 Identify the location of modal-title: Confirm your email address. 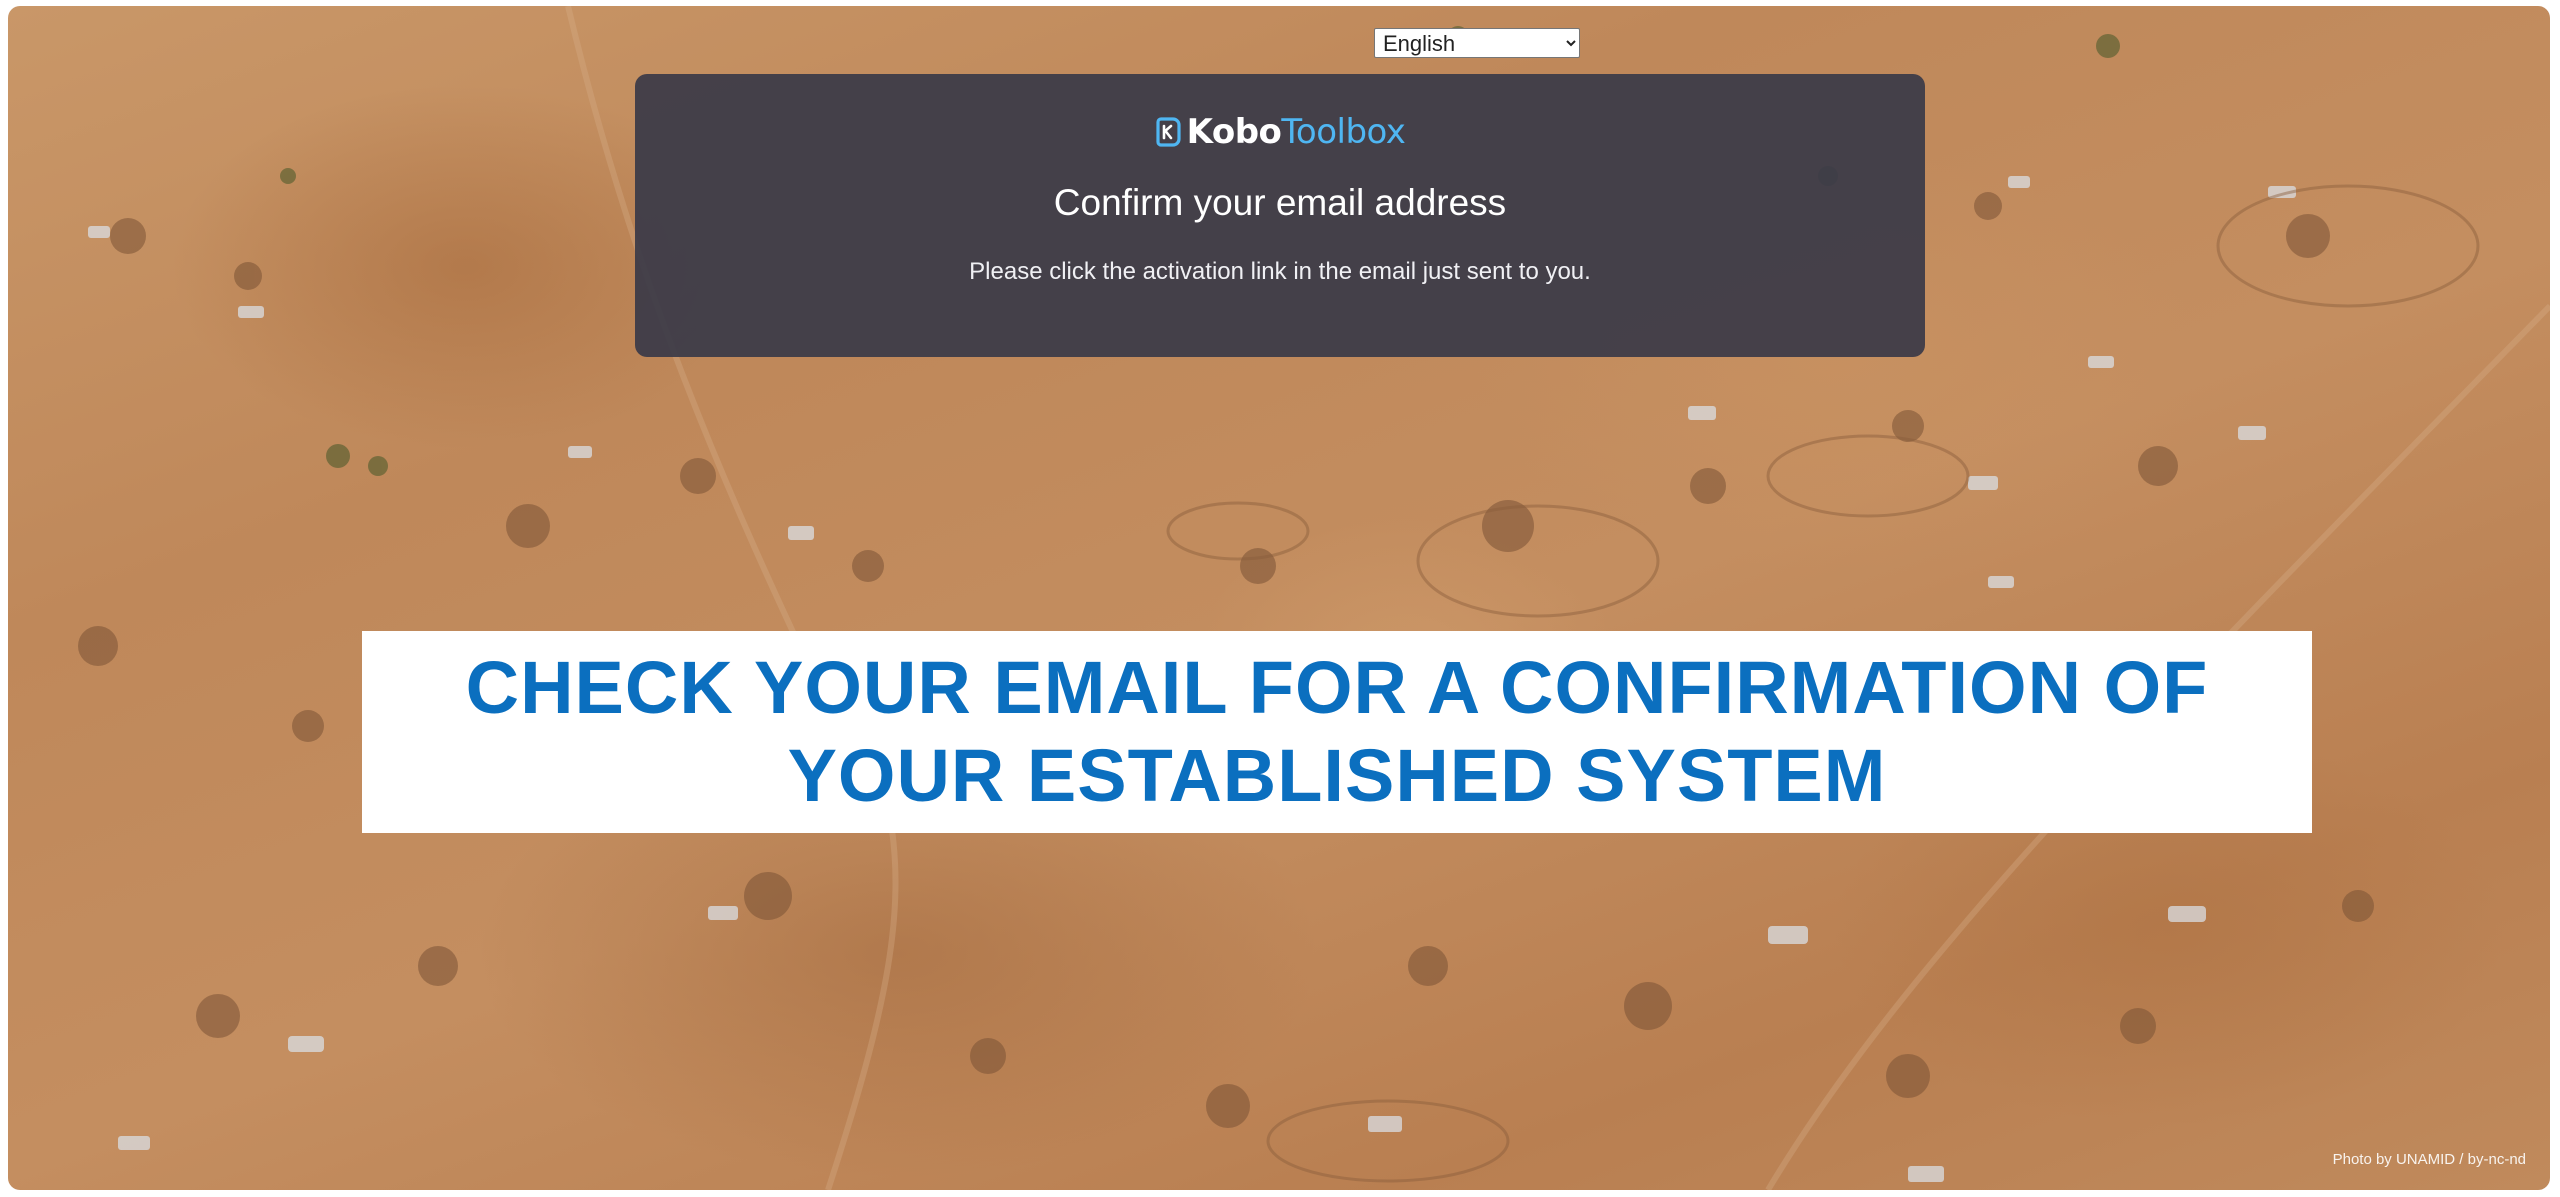
(1280, 202).